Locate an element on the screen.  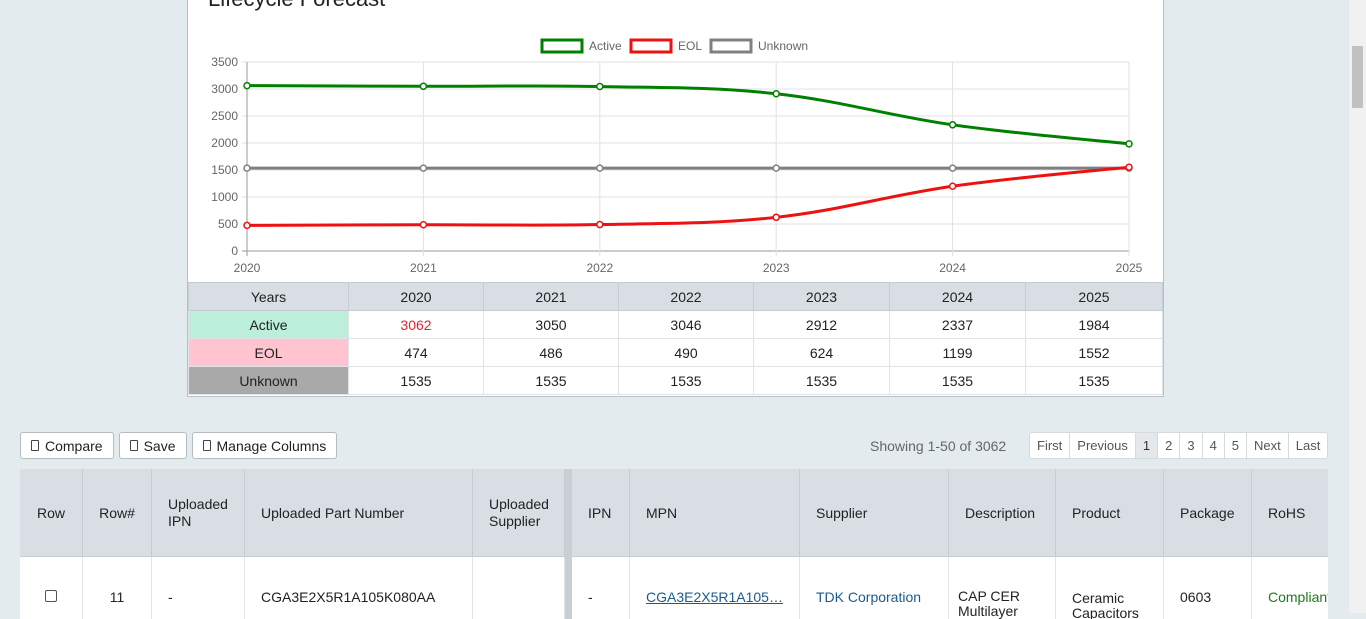
x-tick-label: 2020 is located at coordinates (247, 268).